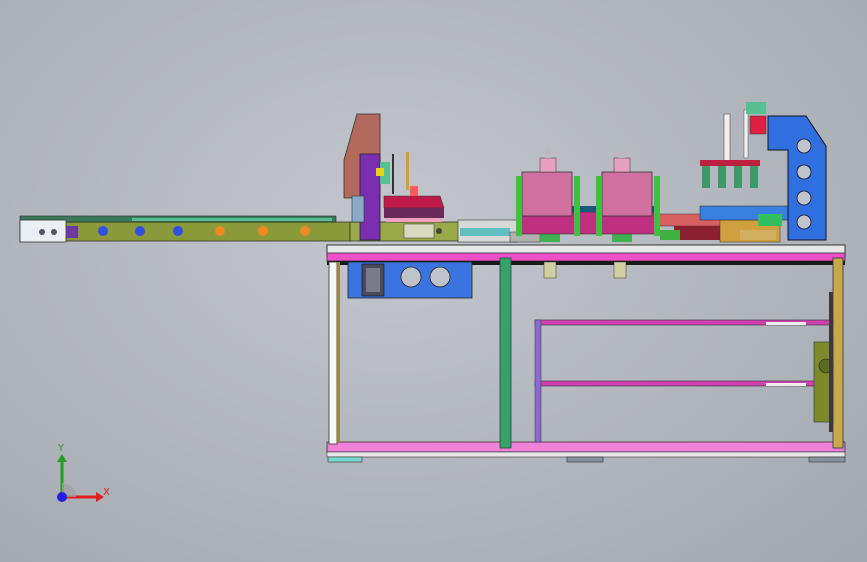 This screenshot has width=867, height=562. I want to click on left-station, so click(394, 177).